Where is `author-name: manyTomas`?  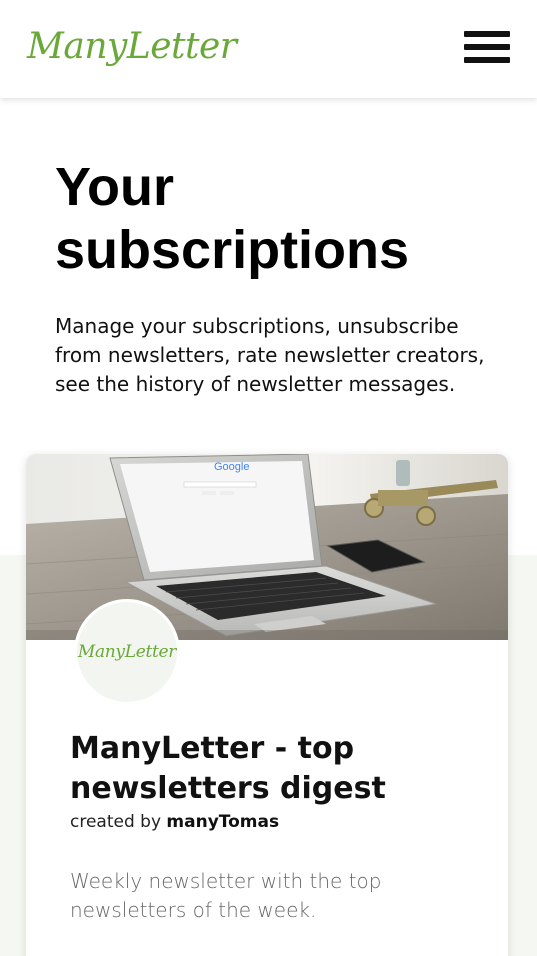 author-name: manyTomas is located at coordinates (222, 822).